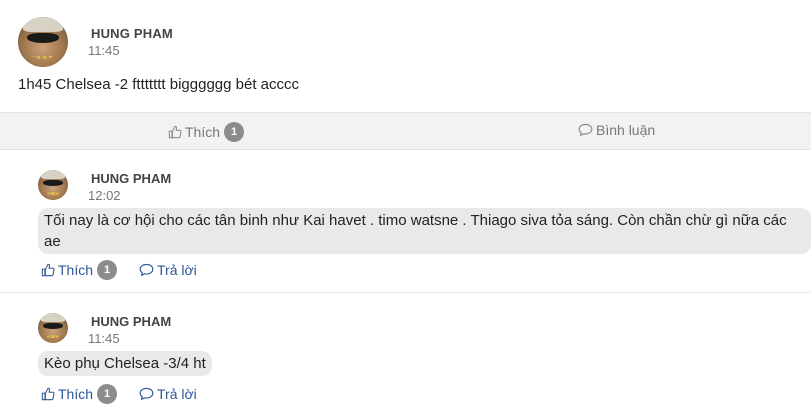 The image size is (811, 406). What do you see at coordinates (104, 338) in the screenshot?
I see `comment-timestamp: 11:45` at bounding box center [104, 338].